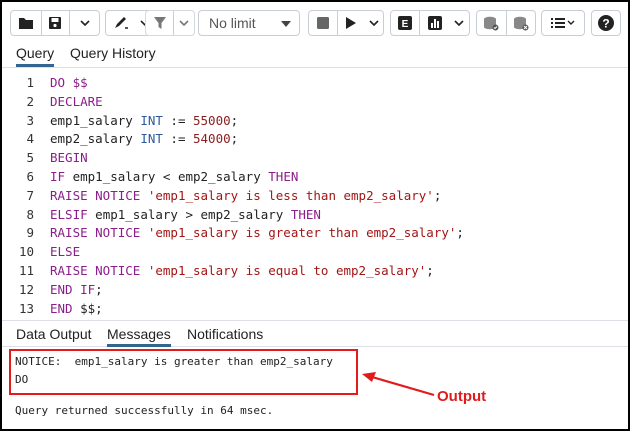  I want to click on stop-icon, so click(323, 23).